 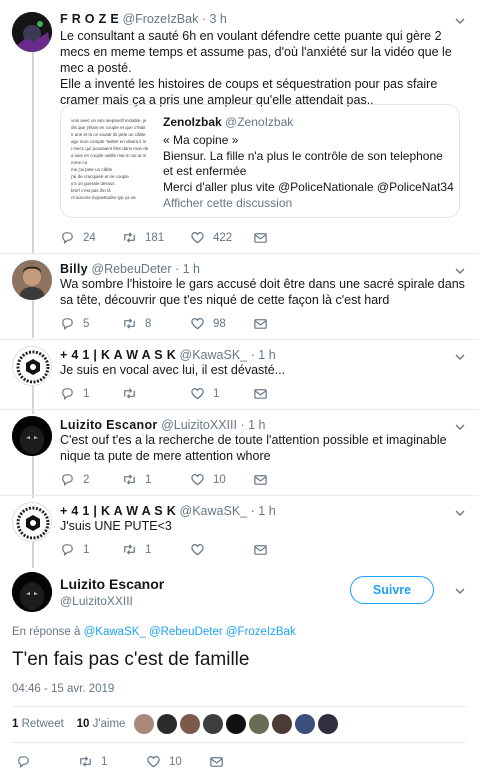 What do you see at coordinates (74, 269) in the screenshot?
I see `display-name: Billy` at bounding box center [74, 269].